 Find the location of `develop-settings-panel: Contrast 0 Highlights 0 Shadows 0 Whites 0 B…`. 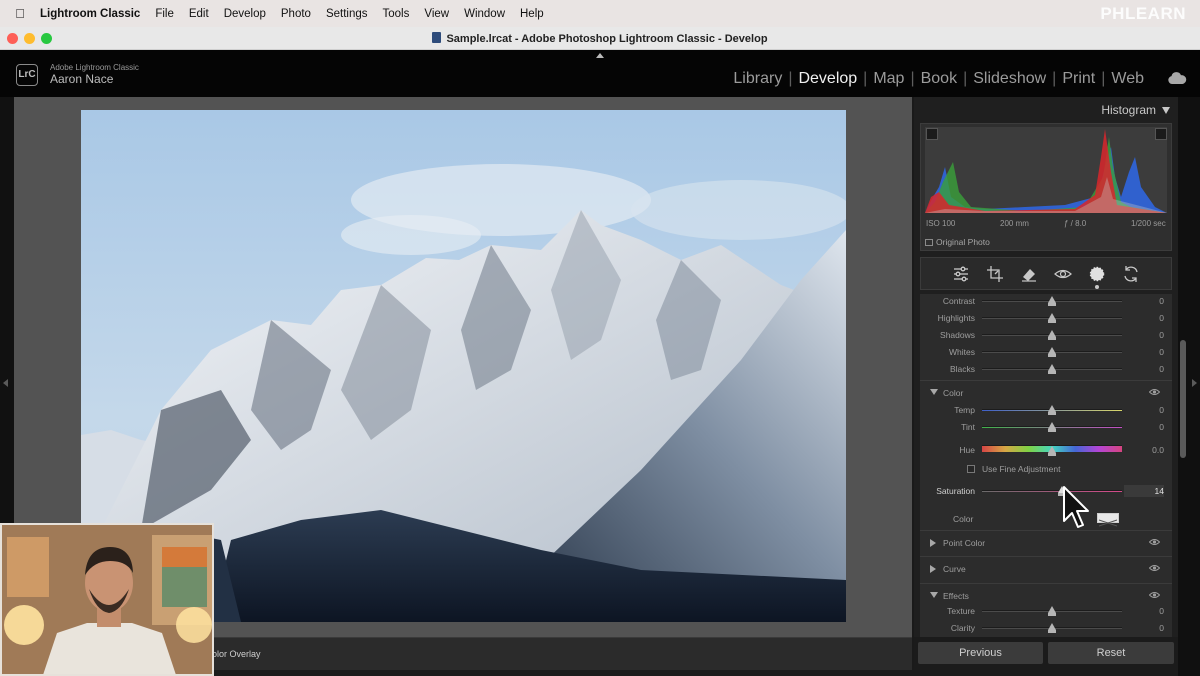

develop-settings-panel: Contrast 0 Highlights 0 Shadows 0 Whites 0 B… is located at coordinates (1046, 465).